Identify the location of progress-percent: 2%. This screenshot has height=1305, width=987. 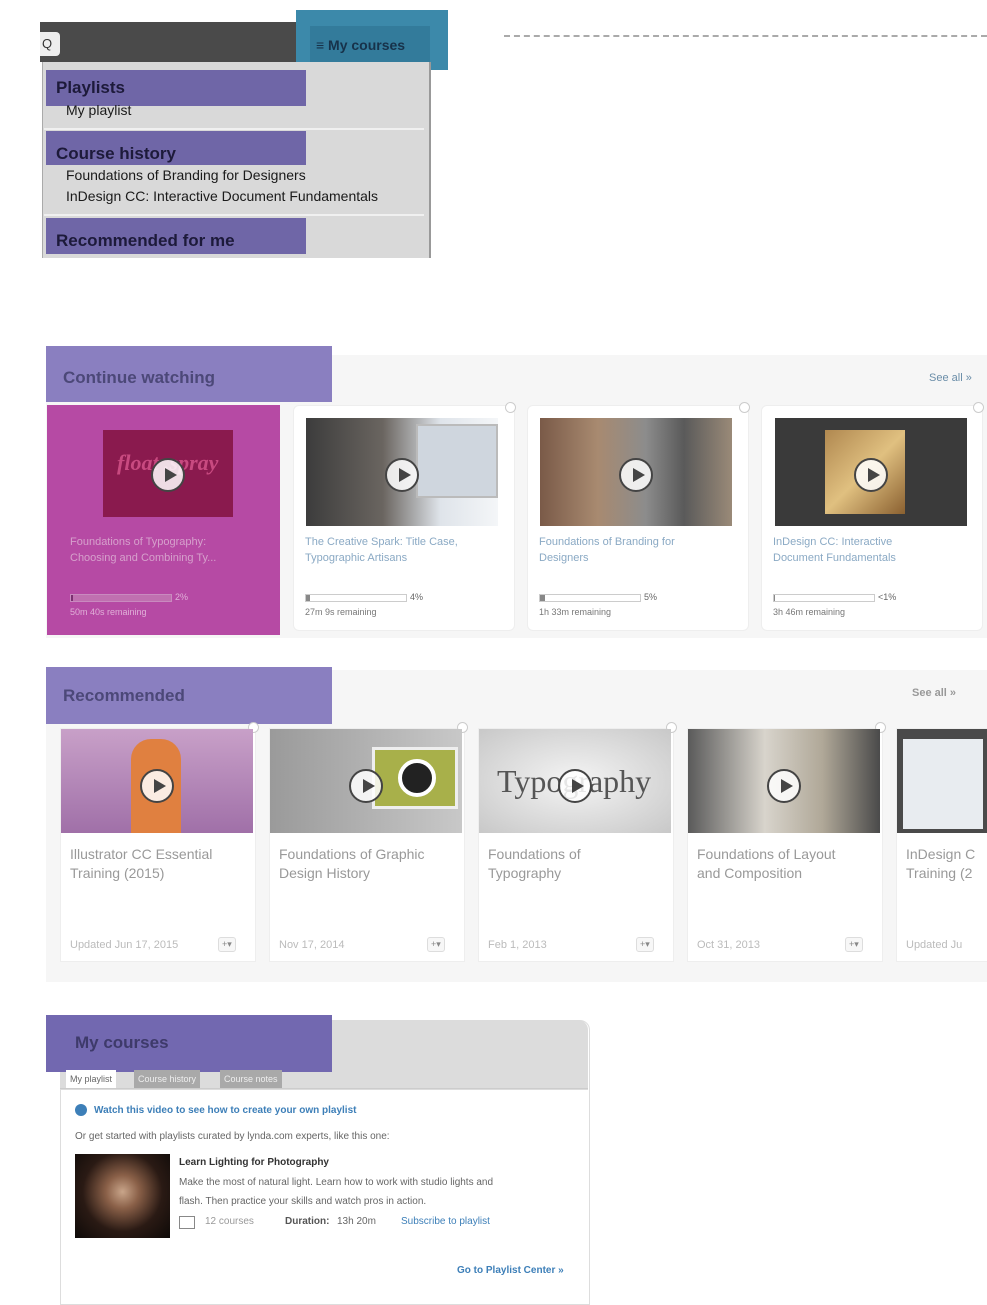
(182, 597).